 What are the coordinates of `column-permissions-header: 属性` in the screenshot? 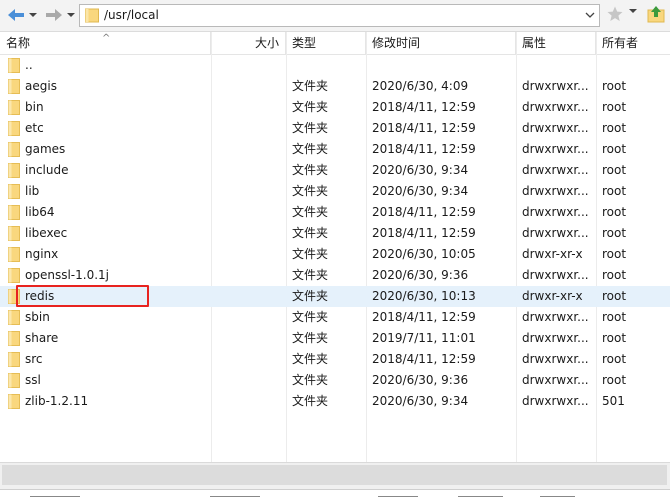 It's located at (556, 43).